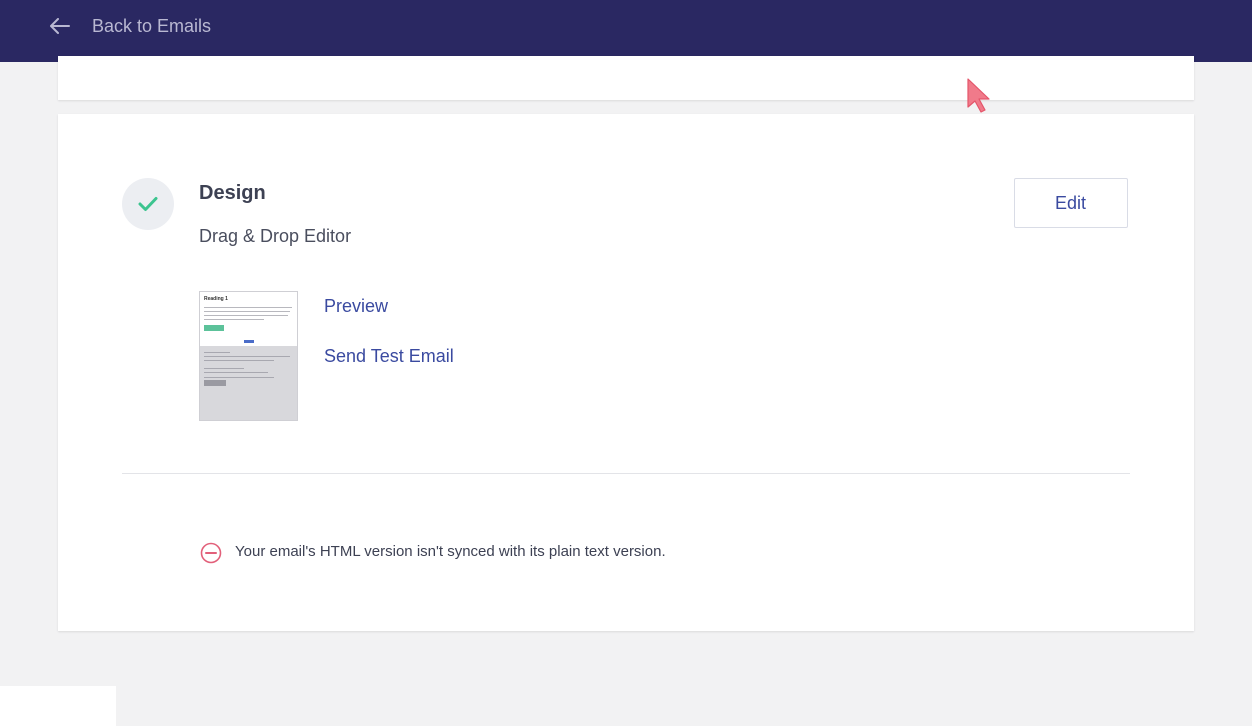 The width and height of the screenshot is (1252, 726). I want to click on thumbnail-footer-button, so click(215, 383).